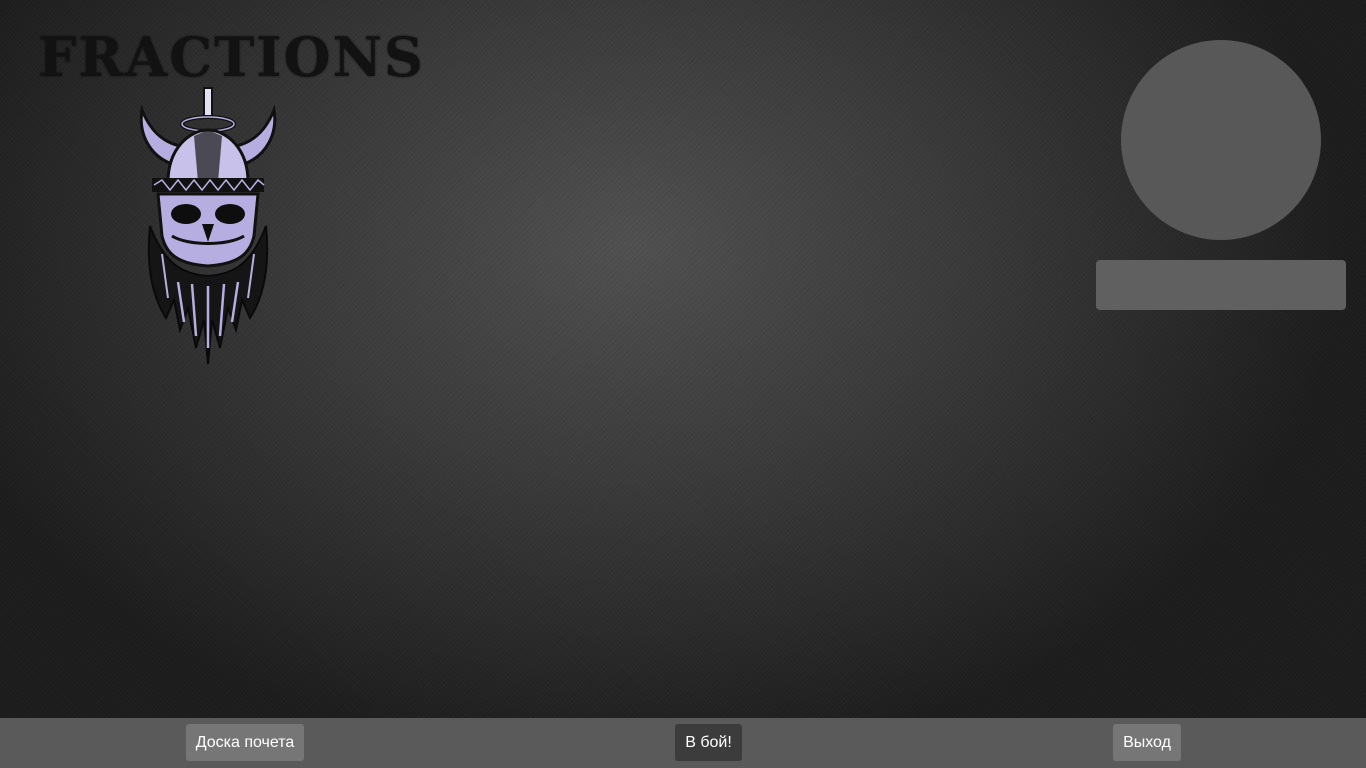  I want to click on battle-button: В бой!, so click(708, 742).